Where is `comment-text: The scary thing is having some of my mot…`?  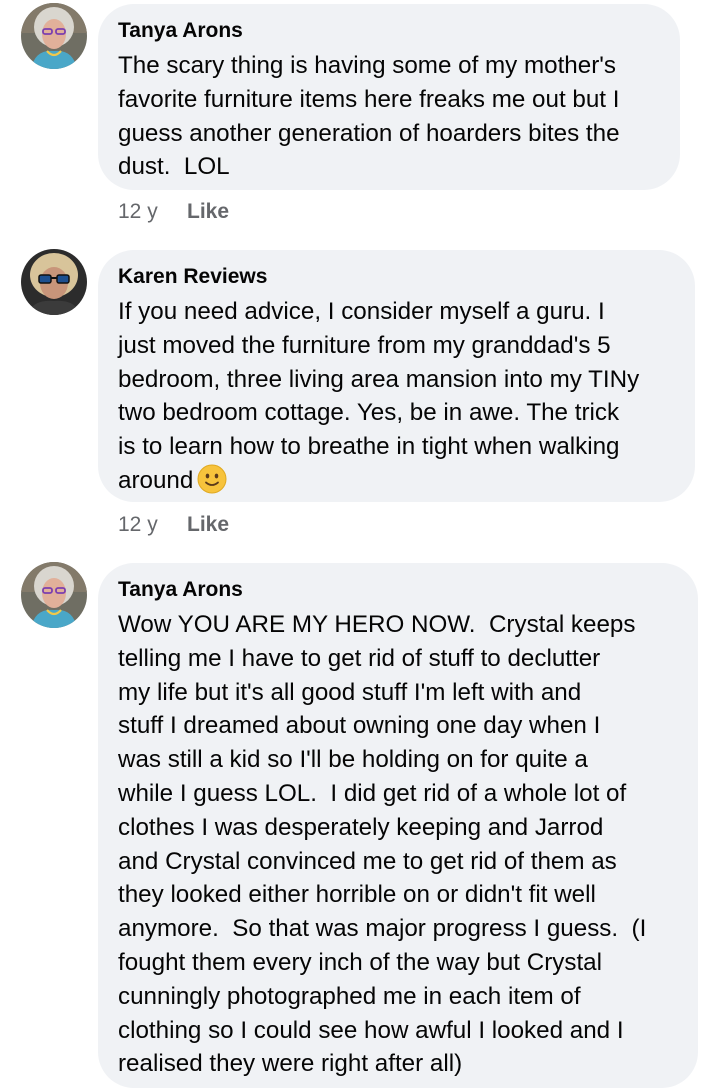
comment-text: The scary thing is having some of my mot… is located at coordinates (369, 116).